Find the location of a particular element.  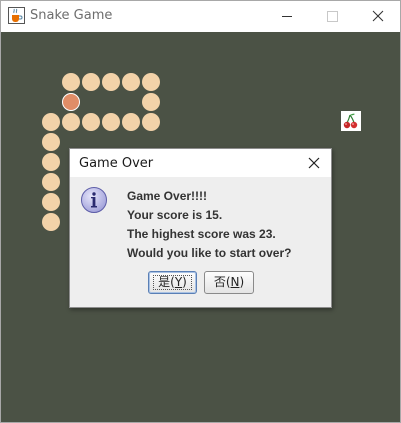

focus-ring is located at coordinates (172, 282).